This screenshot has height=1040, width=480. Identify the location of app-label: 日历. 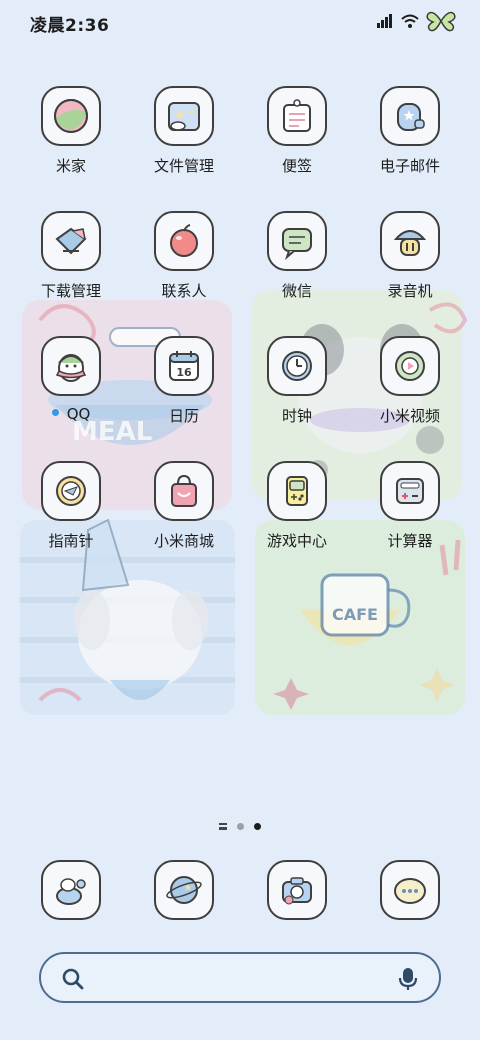
(183, 416).